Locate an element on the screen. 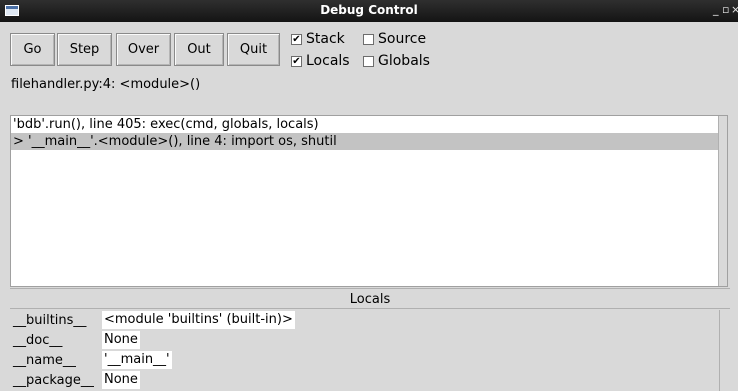 The height and width of the screenshot is (391, 738). local-name: __name__ is located at coordinates (44, 360).